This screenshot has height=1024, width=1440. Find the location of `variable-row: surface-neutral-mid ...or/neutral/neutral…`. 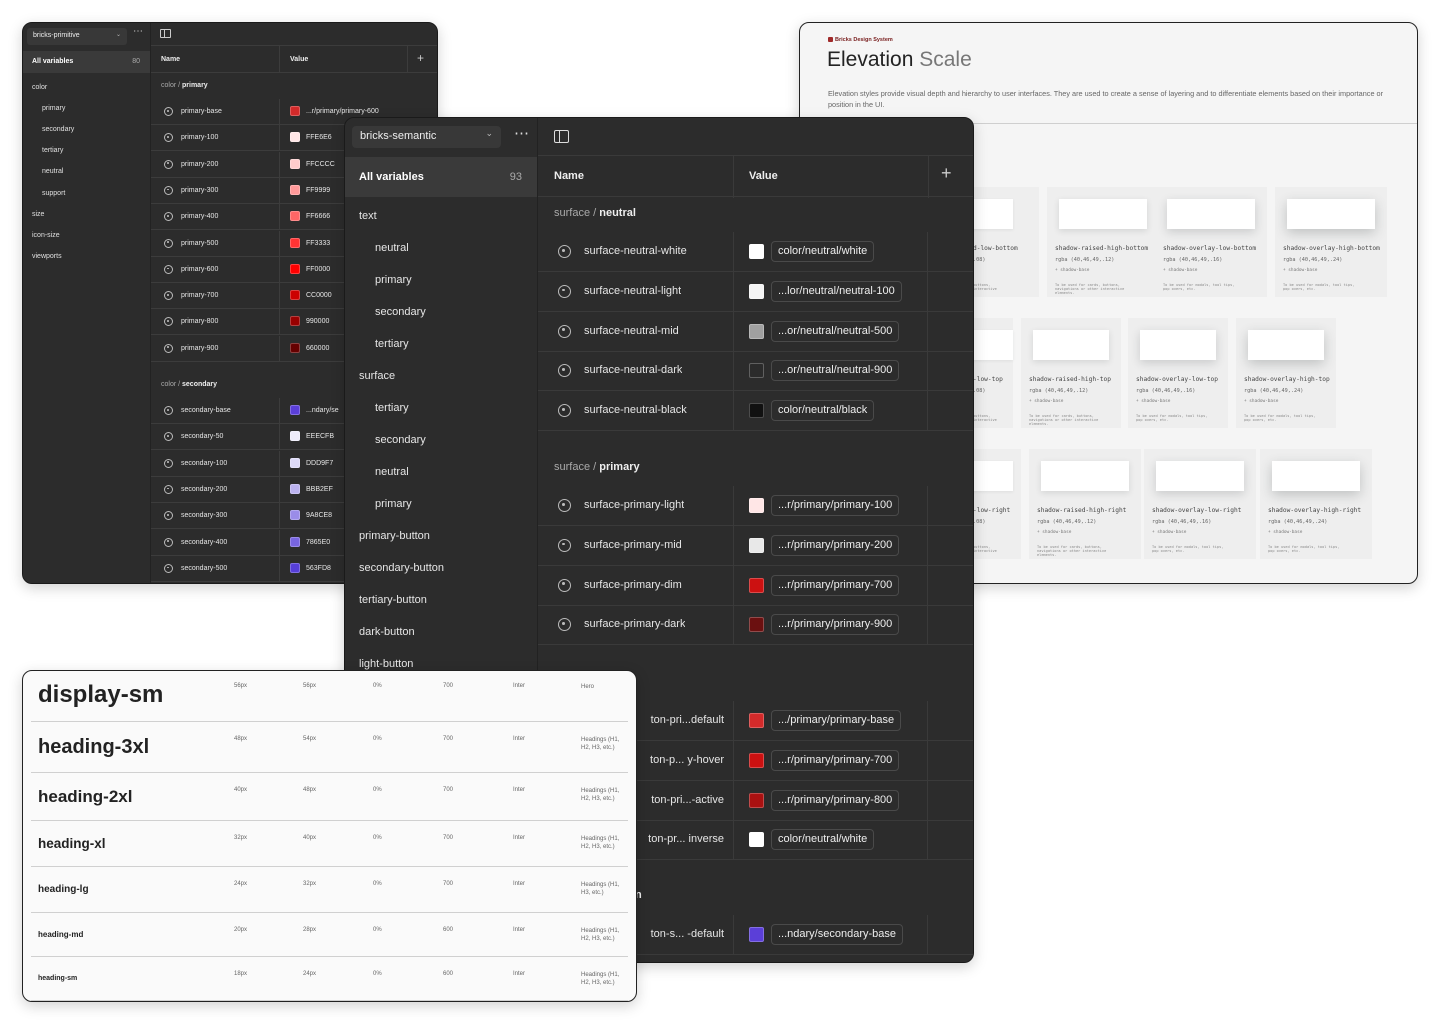

variable-row: surface-neutral-mid ...or/neutral/neutral… is located at coordinates (755, 331).